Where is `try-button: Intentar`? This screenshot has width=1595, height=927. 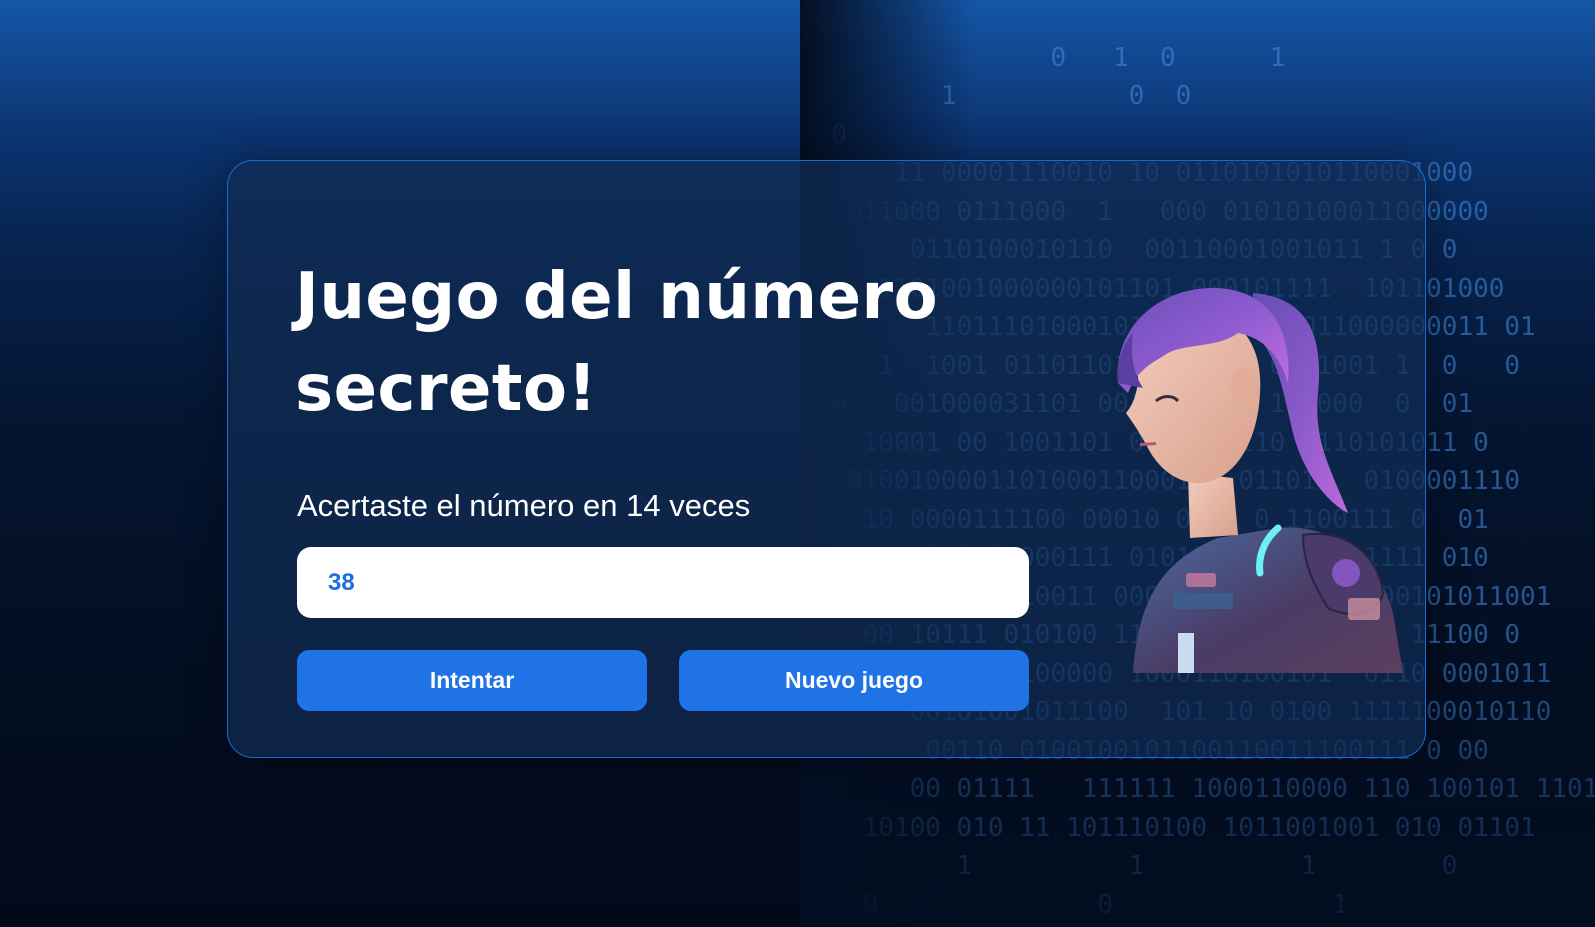
try-button: Intentar is located at coordinates (472, 680).